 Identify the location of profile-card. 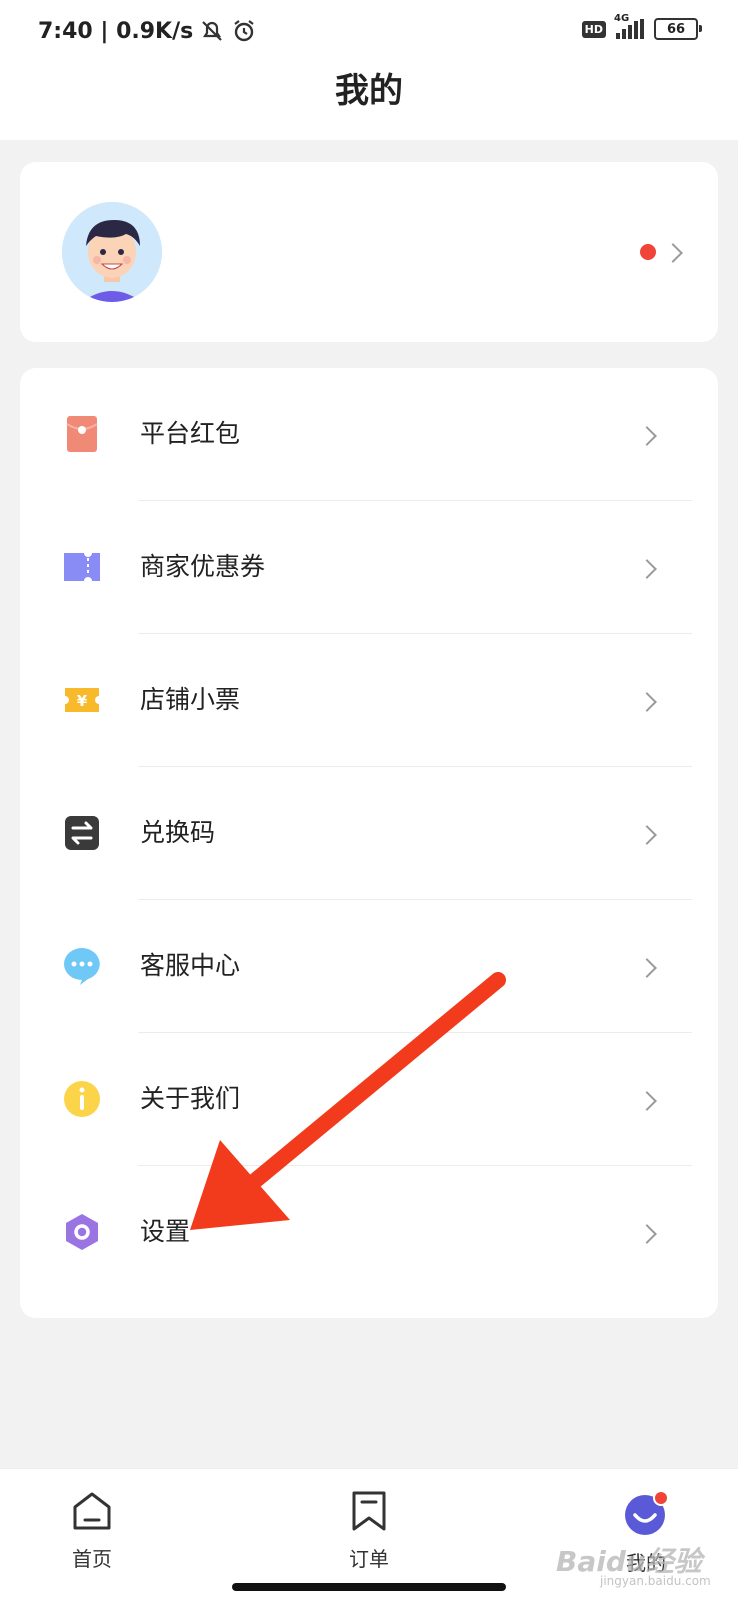
(369, 252).